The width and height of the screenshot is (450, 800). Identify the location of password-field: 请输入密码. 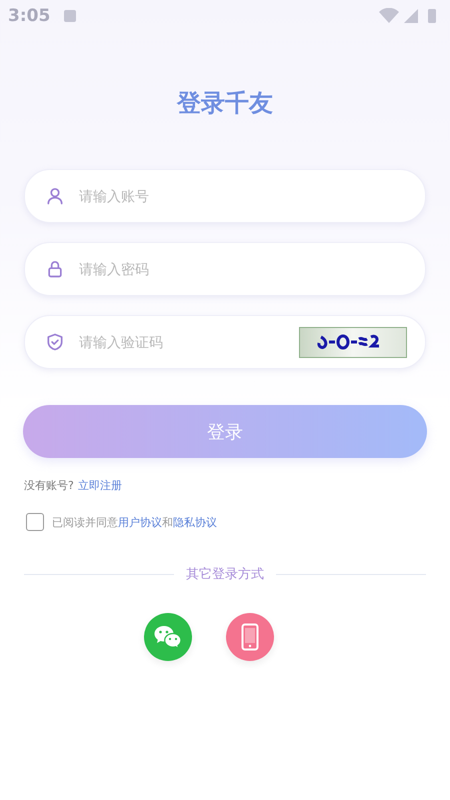
(225, 269).